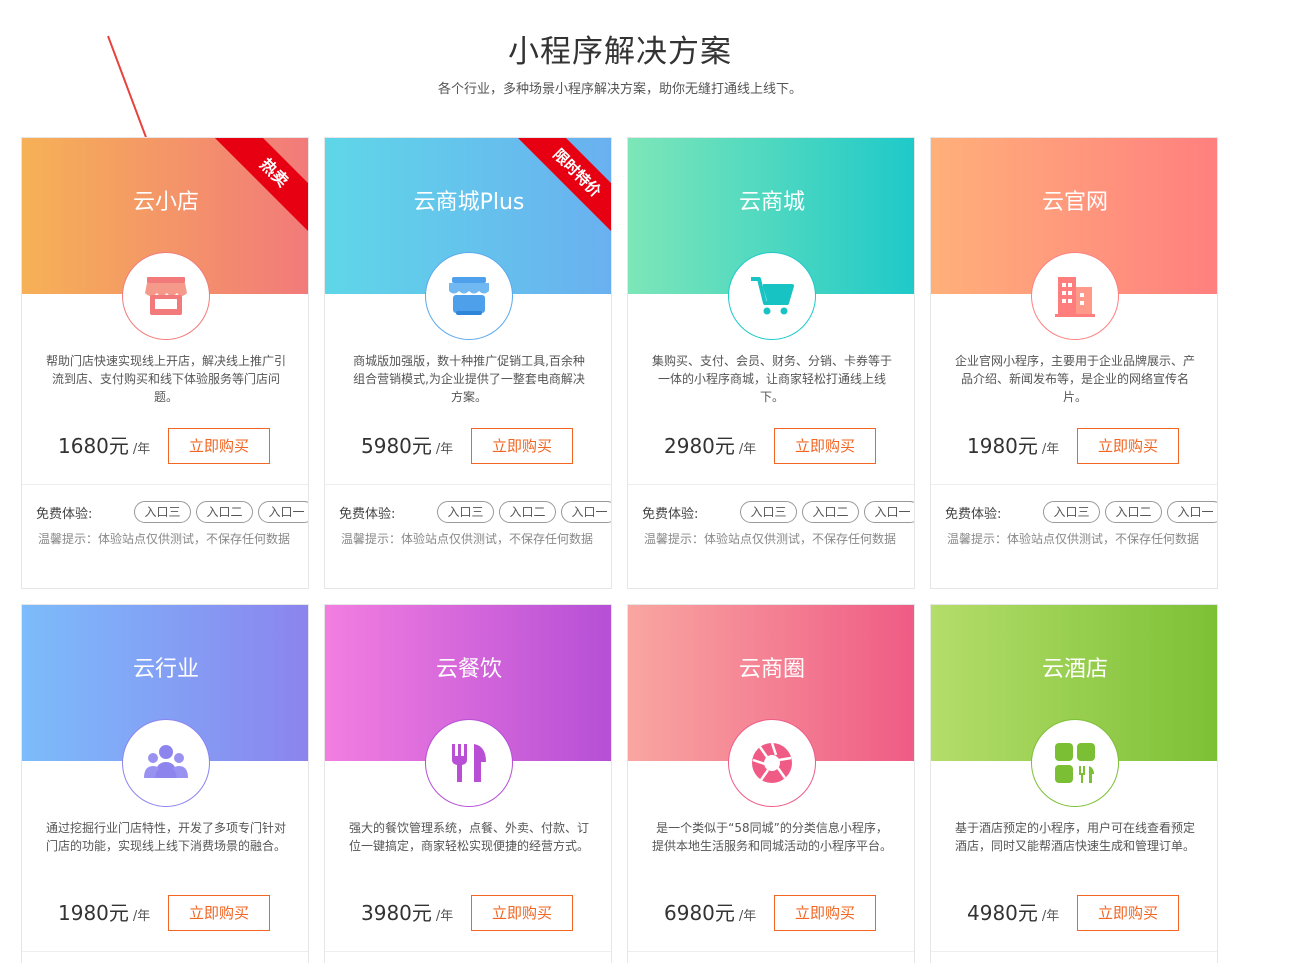  Describe the element at coordinates (1013, 913) in the screenshot. I see `price: 4980元/年` at that location.